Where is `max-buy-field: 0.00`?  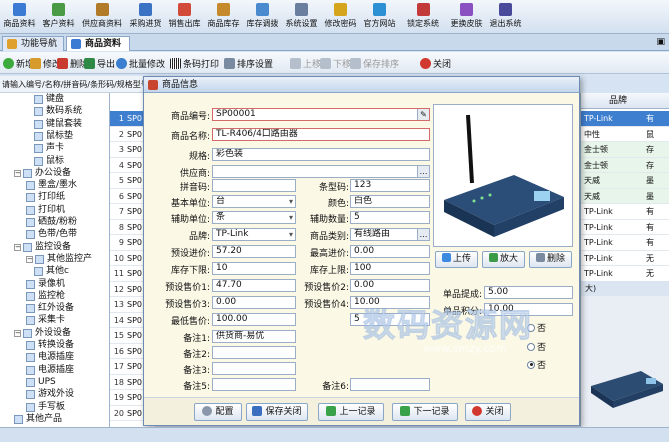 max-buy-field: 0.00 is located at coordinates (390, 251).